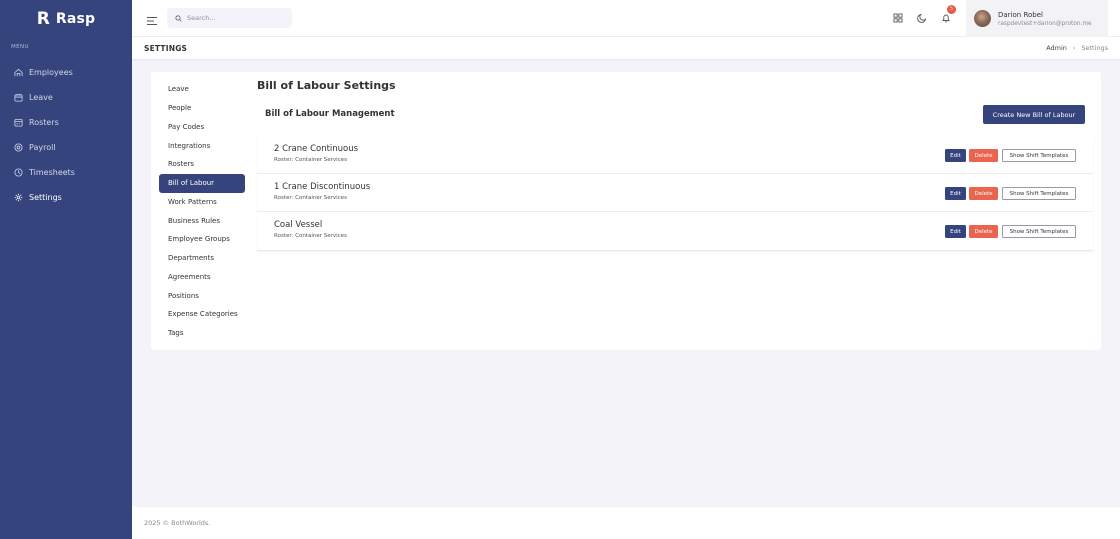  Describe the element at coordinates (1094, 48) in the screenshot. I see `breadcrumb-current: Settings` at that location.